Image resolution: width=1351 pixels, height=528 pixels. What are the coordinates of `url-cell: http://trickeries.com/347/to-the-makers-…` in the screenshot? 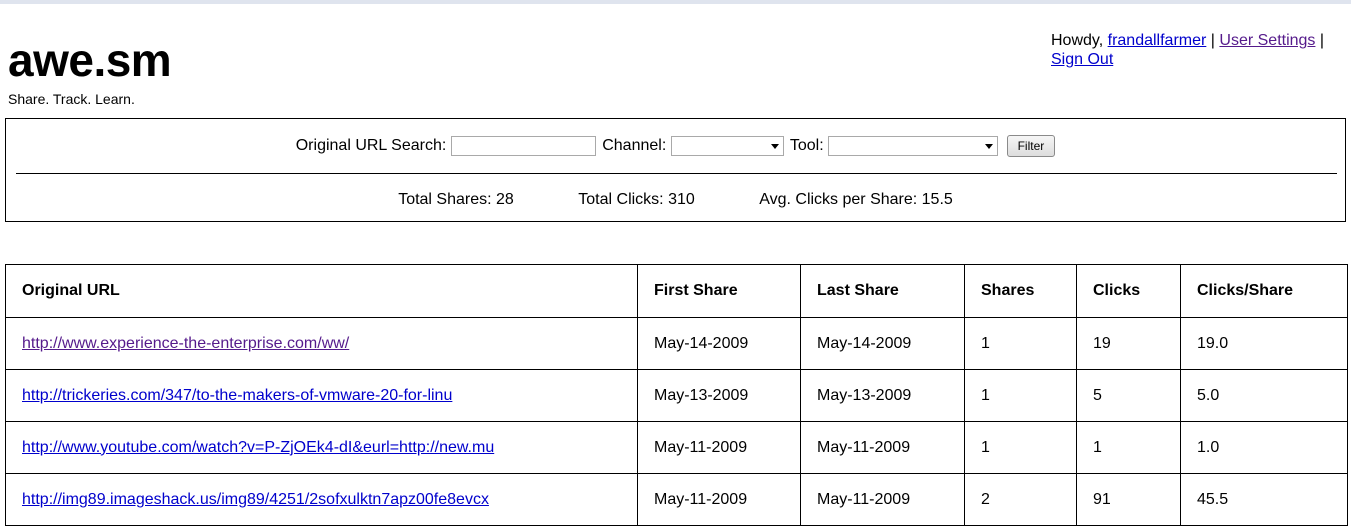 It's located at (321, 395).